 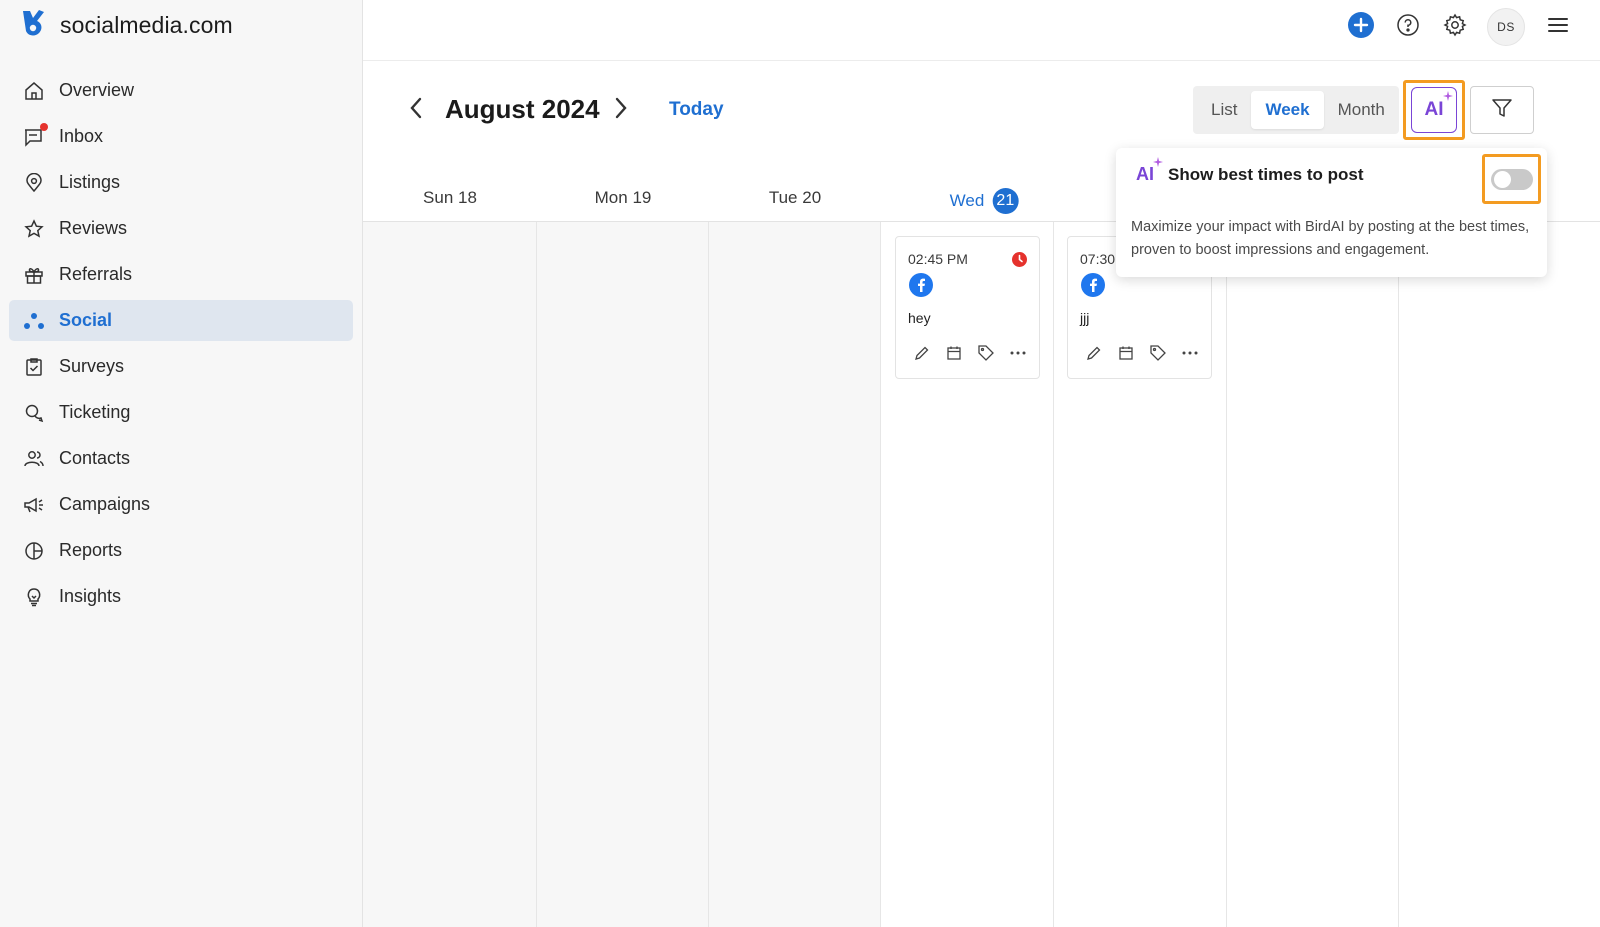 What do you see at coordinates (181, 182) in the screenshot?
I see `sidebar-item-listings: Listings` at bounding box center [181, 182].